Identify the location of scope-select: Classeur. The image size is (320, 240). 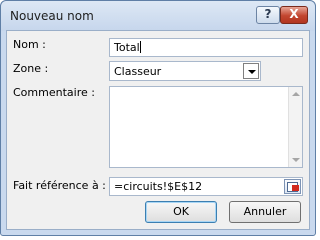
(185, 71).